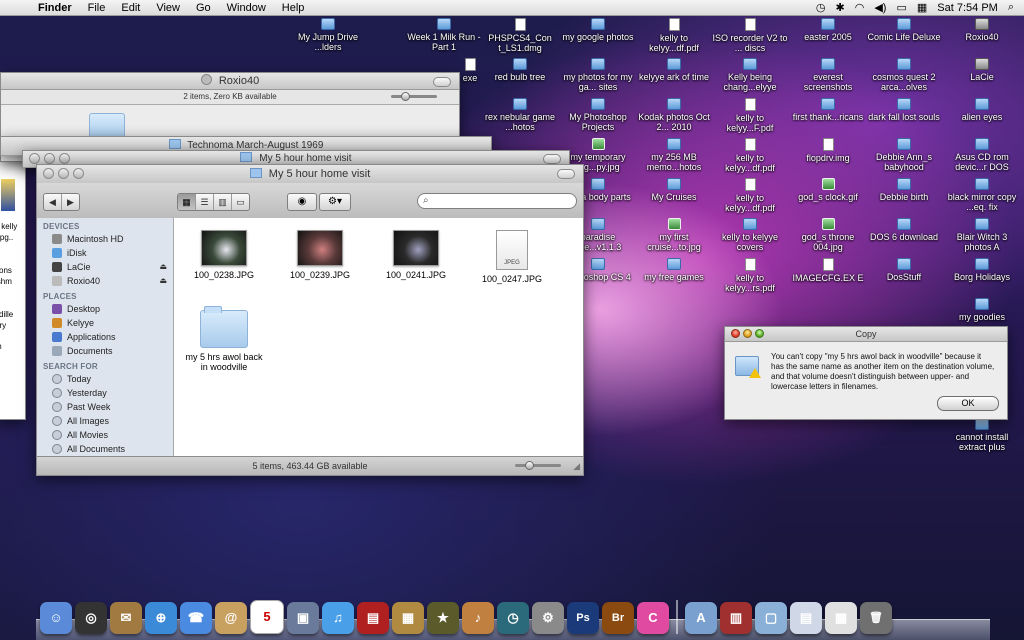 This screenshot has height=640, width=1024. What do you see at coordinates (674, 270) in the screenshot?
I see `desktop-icon: my free games` at bounding box center [674, 270].